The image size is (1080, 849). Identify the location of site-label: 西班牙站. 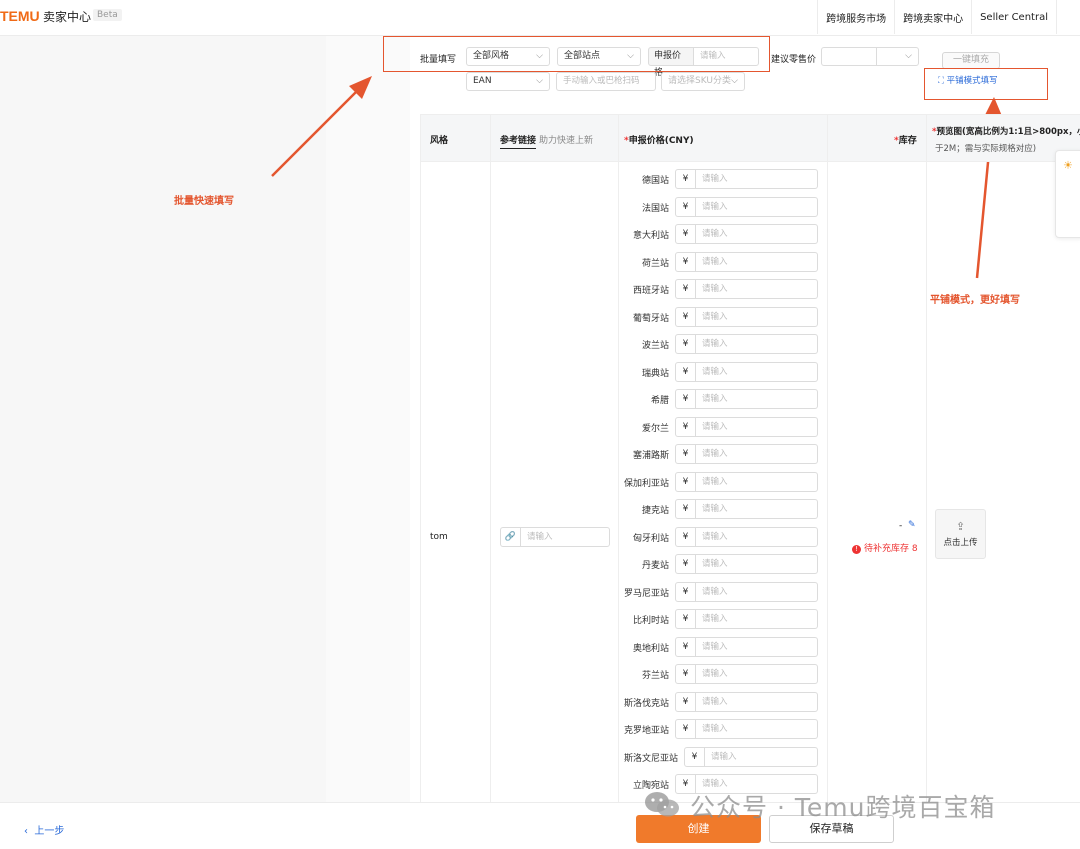
(650, 291).